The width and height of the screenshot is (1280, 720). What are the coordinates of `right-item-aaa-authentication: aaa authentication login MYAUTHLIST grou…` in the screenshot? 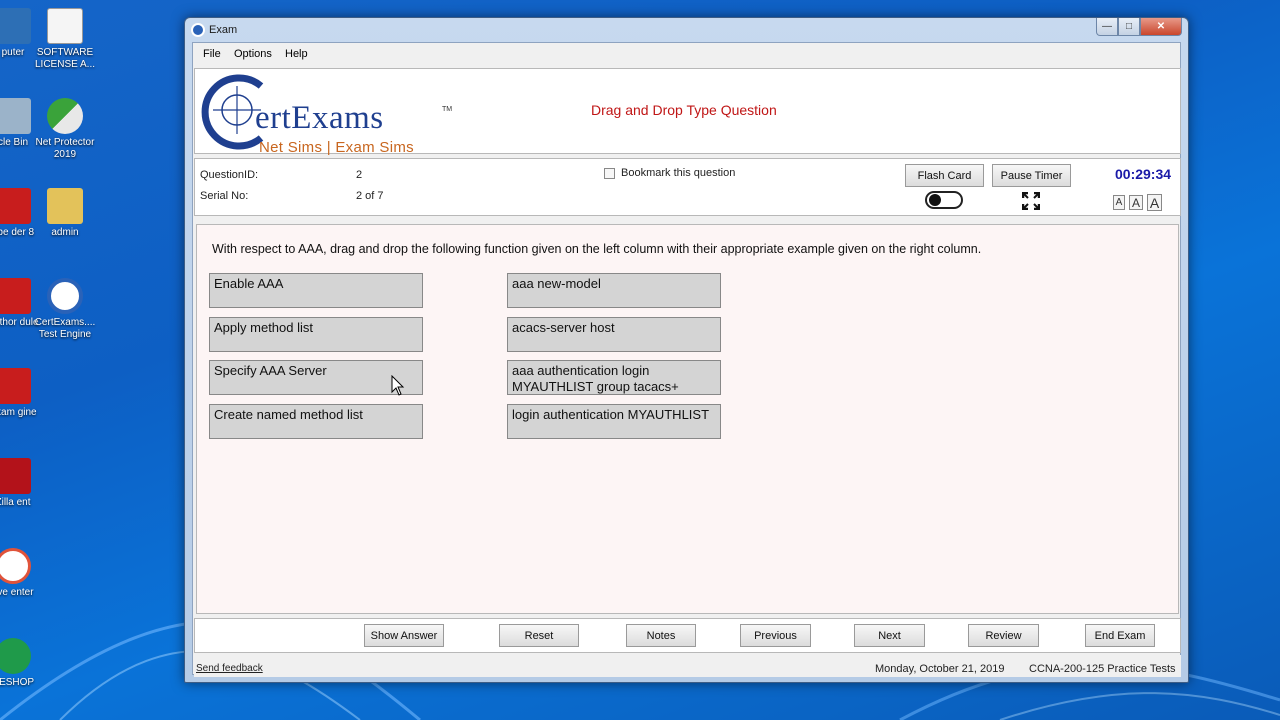 It's located at (614, 377).